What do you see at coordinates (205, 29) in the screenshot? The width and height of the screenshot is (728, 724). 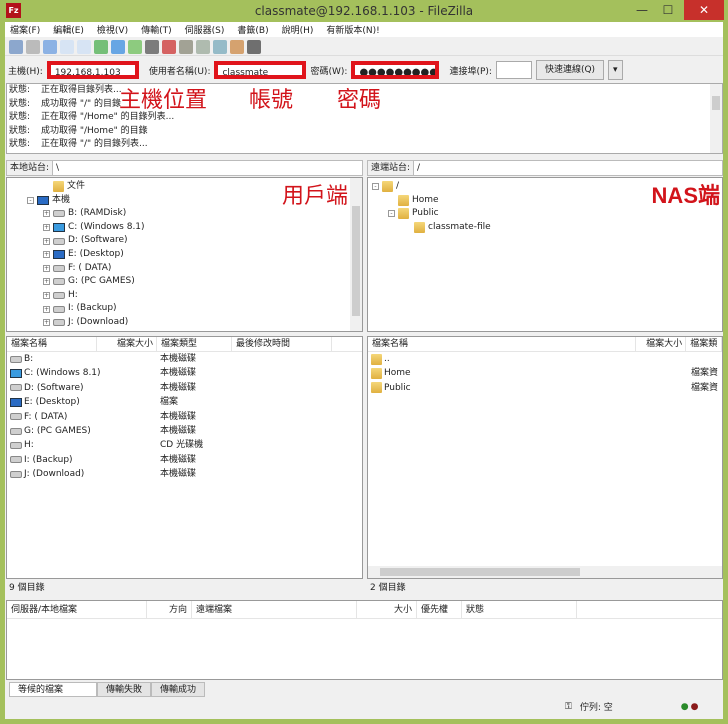 I see `menu-item: 伺服器(S)` at bounding box center [205, 29].